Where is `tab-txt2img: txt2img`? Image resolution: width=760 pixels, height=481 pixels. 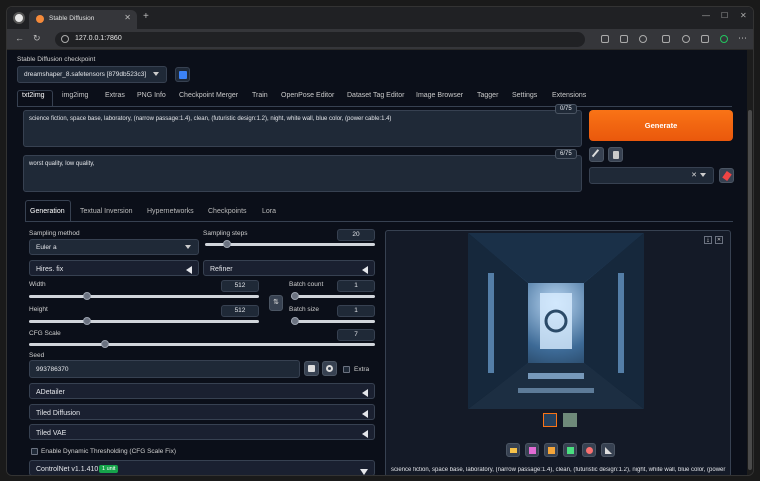
tab-txt2img: txt2img is located at coordinates (33, 95).